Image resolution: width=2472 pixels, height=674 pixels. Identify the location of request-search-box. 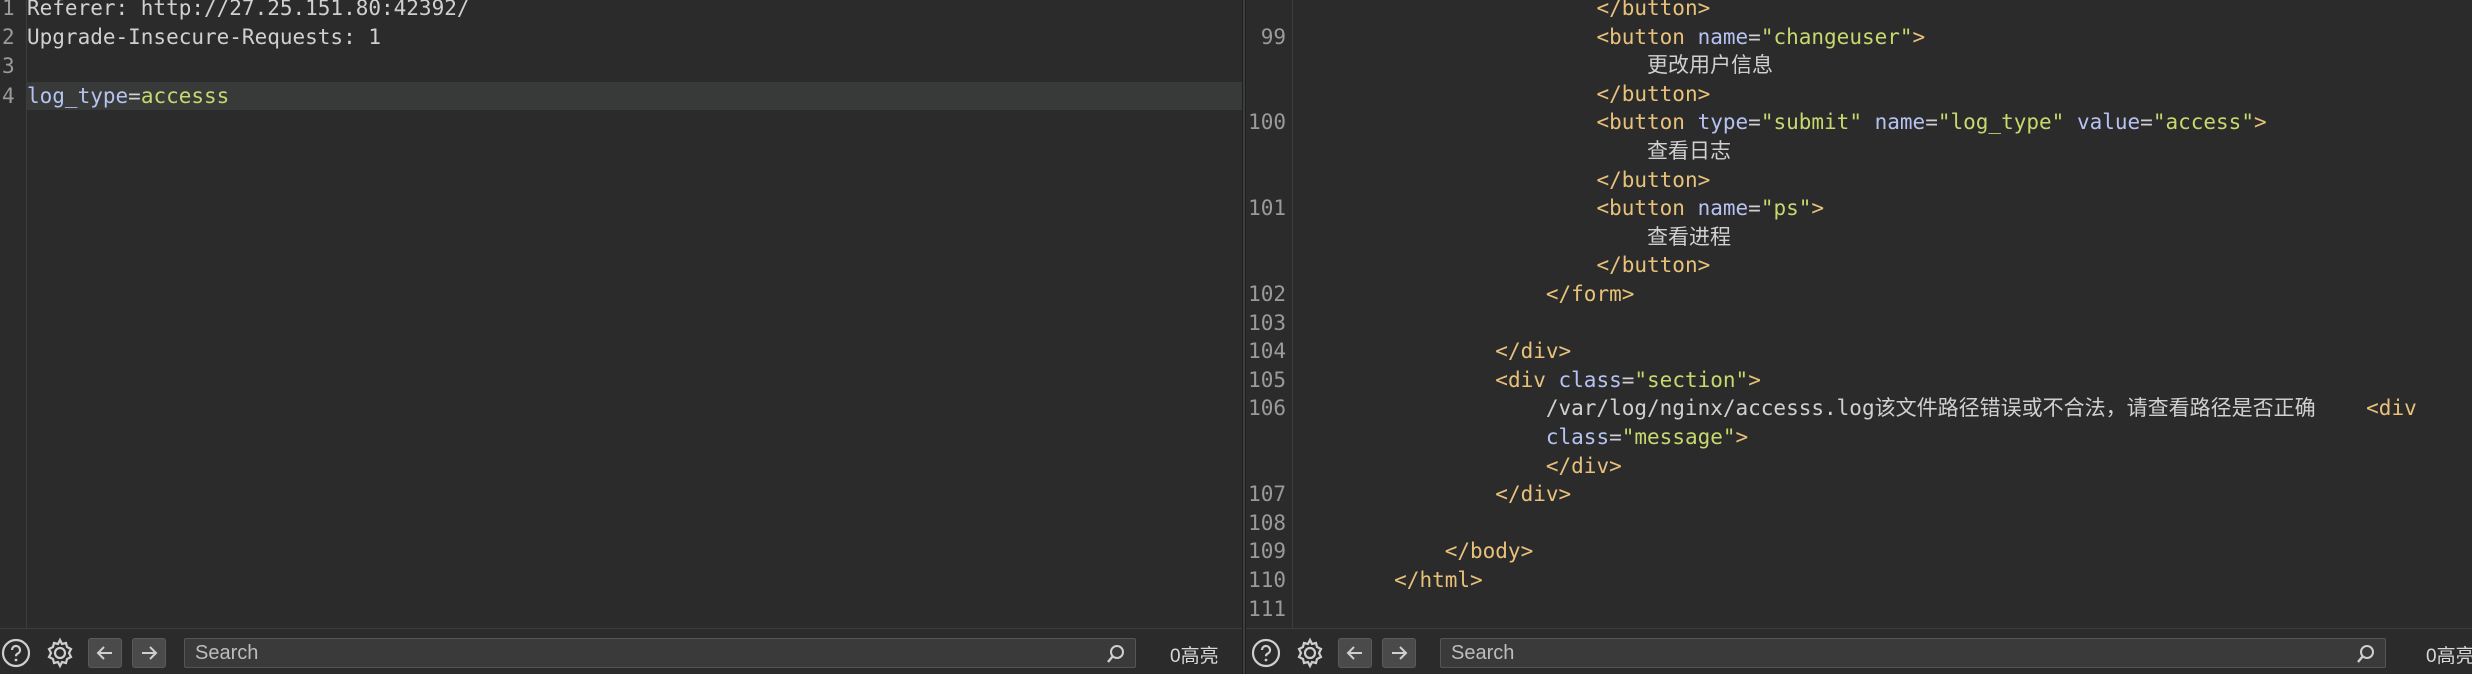
(660, 653).